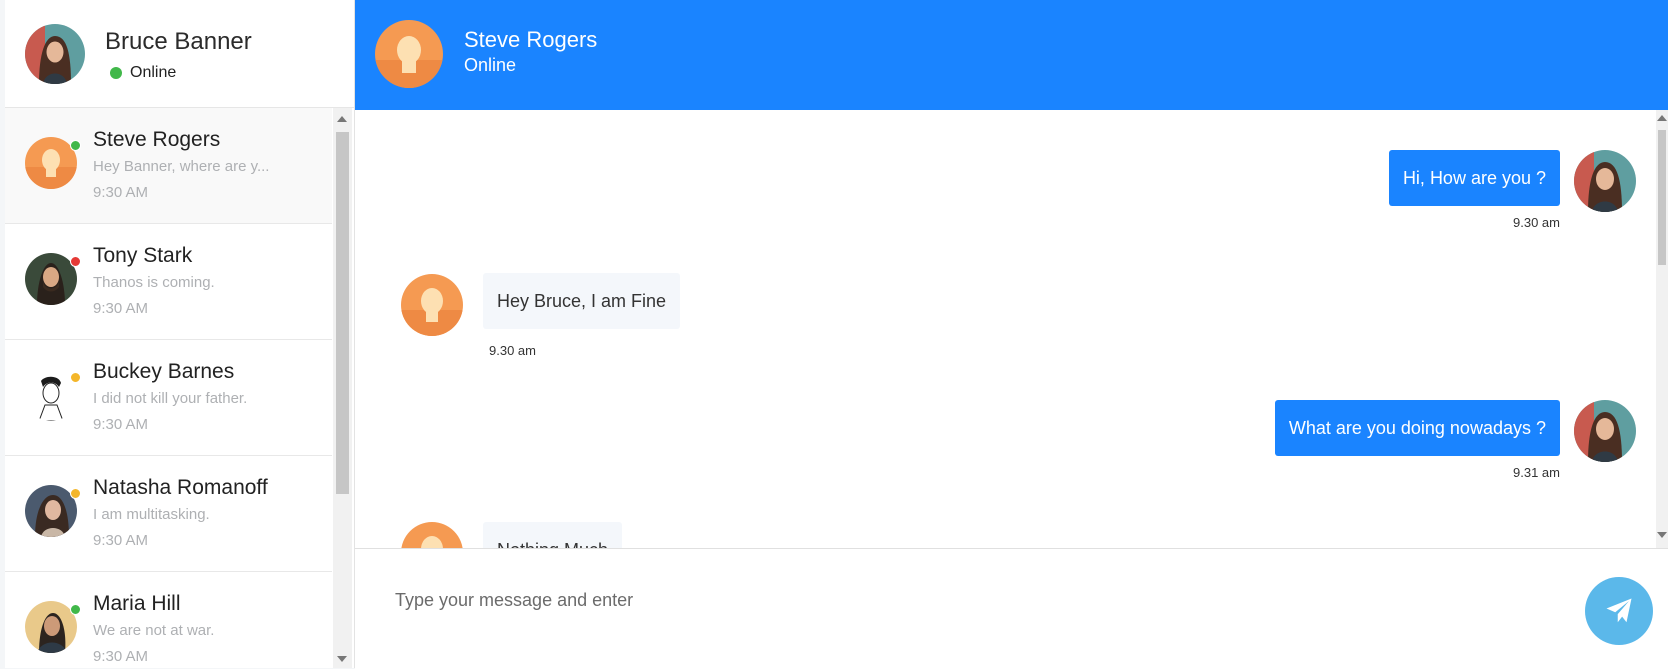  I want to click on current-user-avatar, so click(55, 54).